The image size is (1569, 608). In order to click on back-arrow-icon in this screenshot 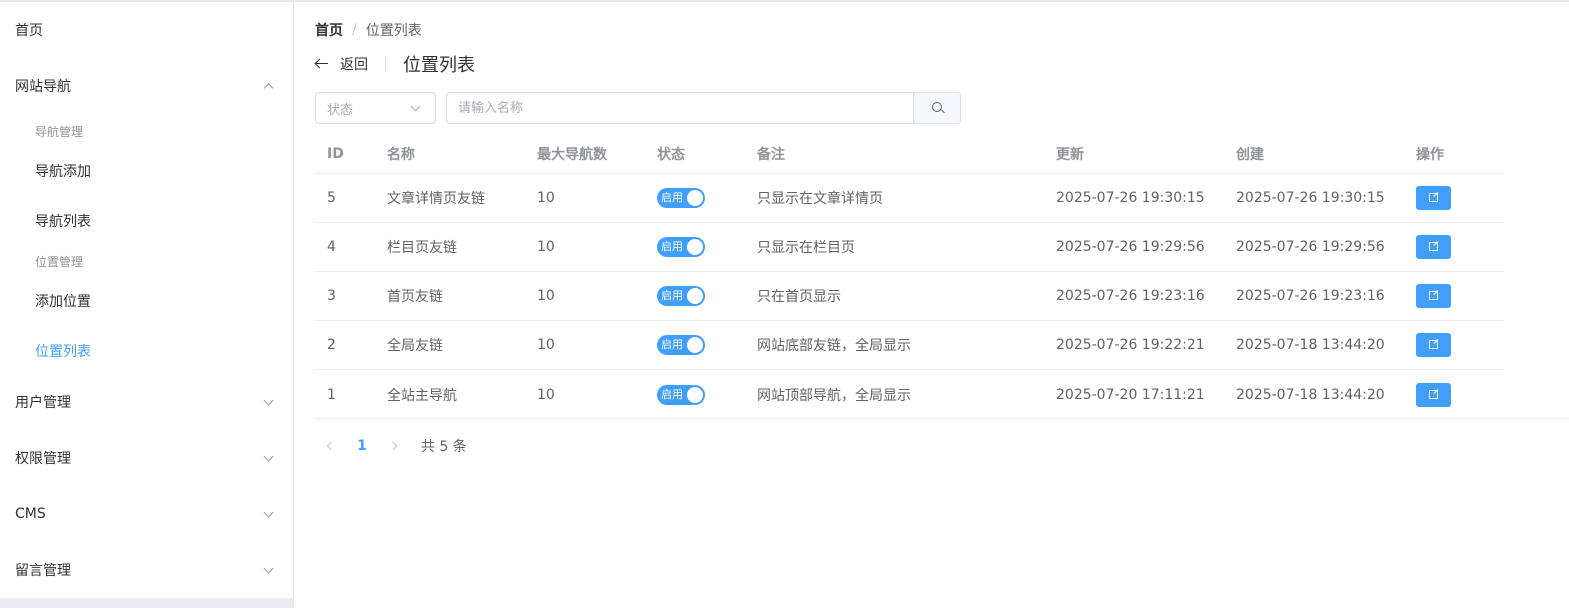, I will do `click(322, 64)`.